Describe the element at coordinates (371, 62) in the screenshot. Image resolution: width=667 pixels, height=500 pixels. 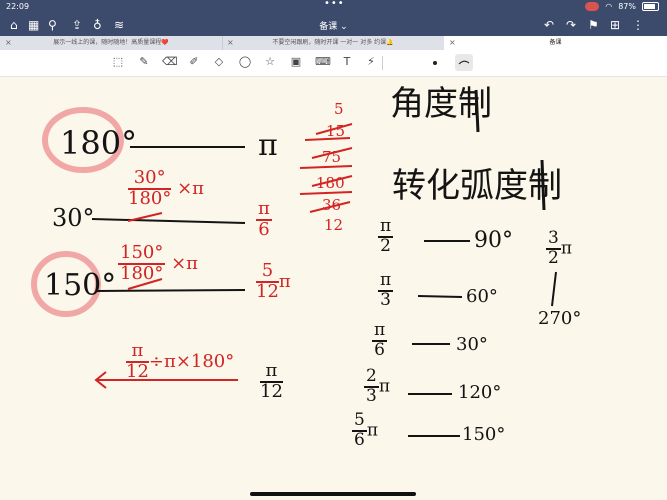
I see `laser-pointer-icon: ⚡` at that location.